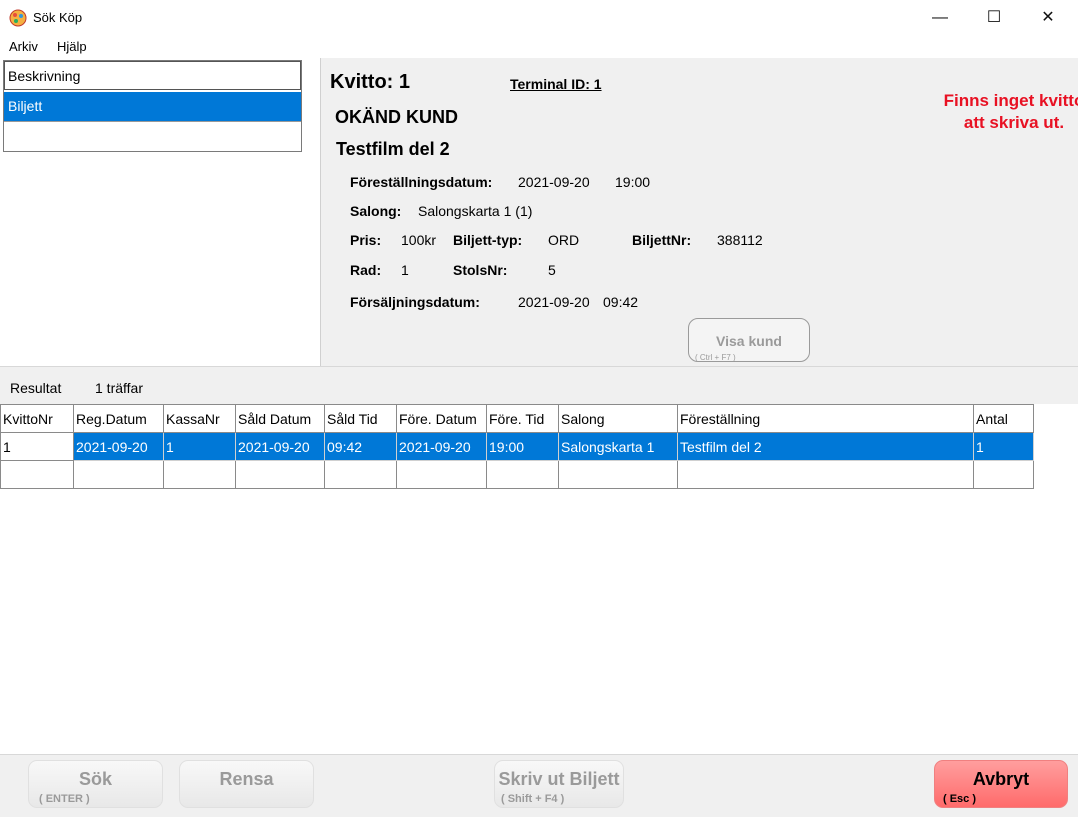 This screenshot has width=1078, height=817. I want to click on column-header-kassanr: KassaNr, so click(199, 418).